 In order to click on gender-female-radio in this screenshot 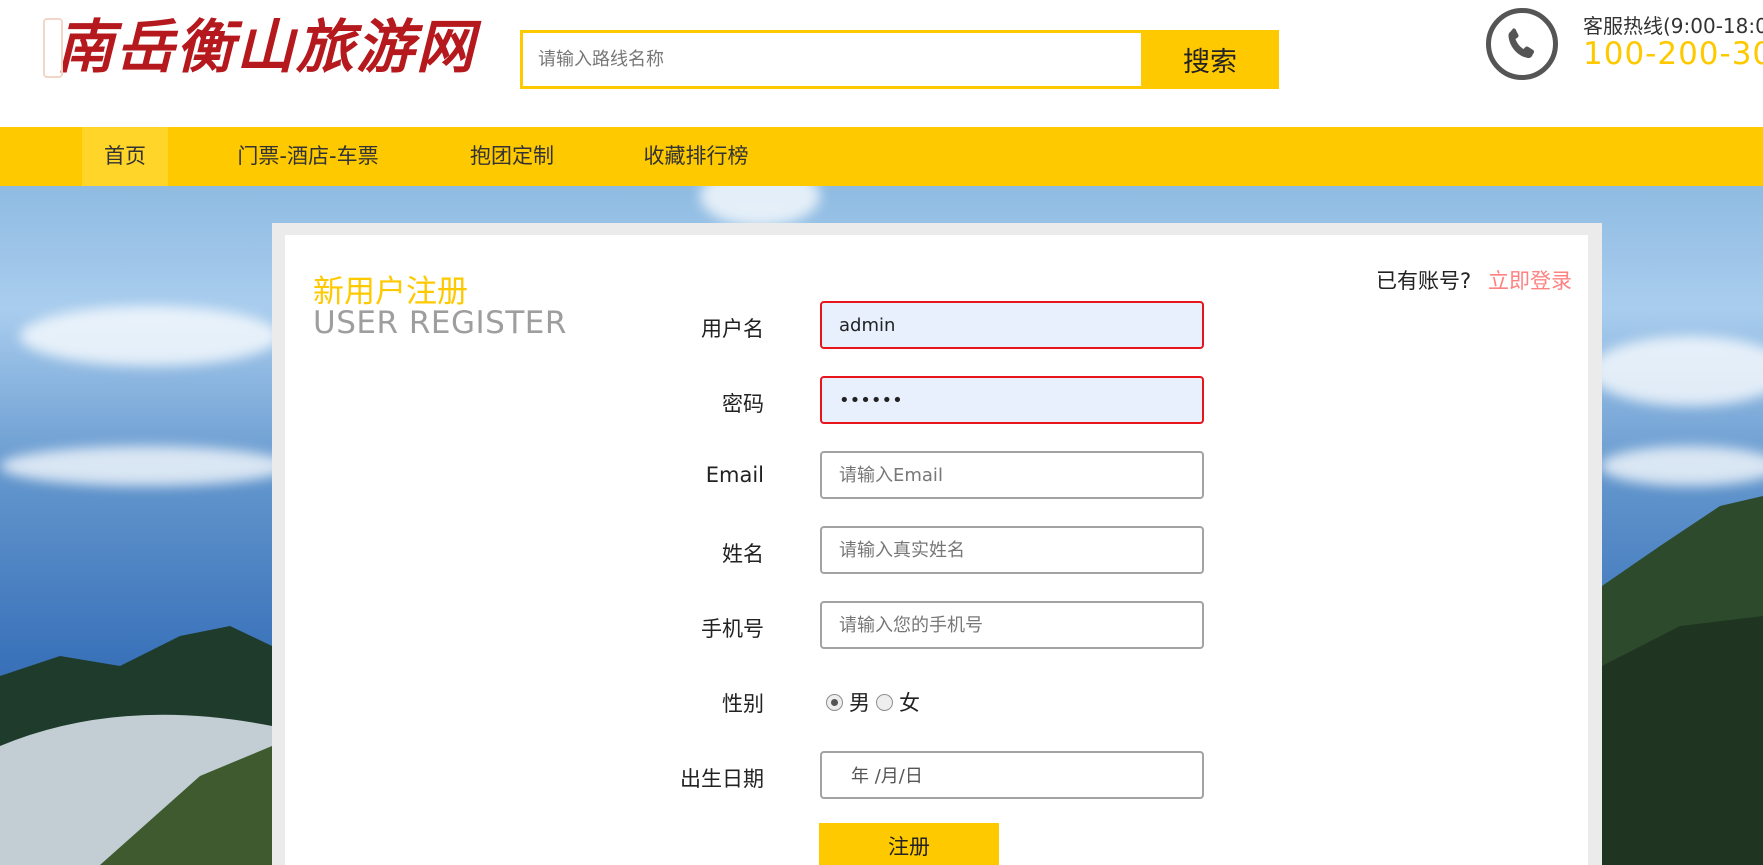, I will do `click(884, 702)`.